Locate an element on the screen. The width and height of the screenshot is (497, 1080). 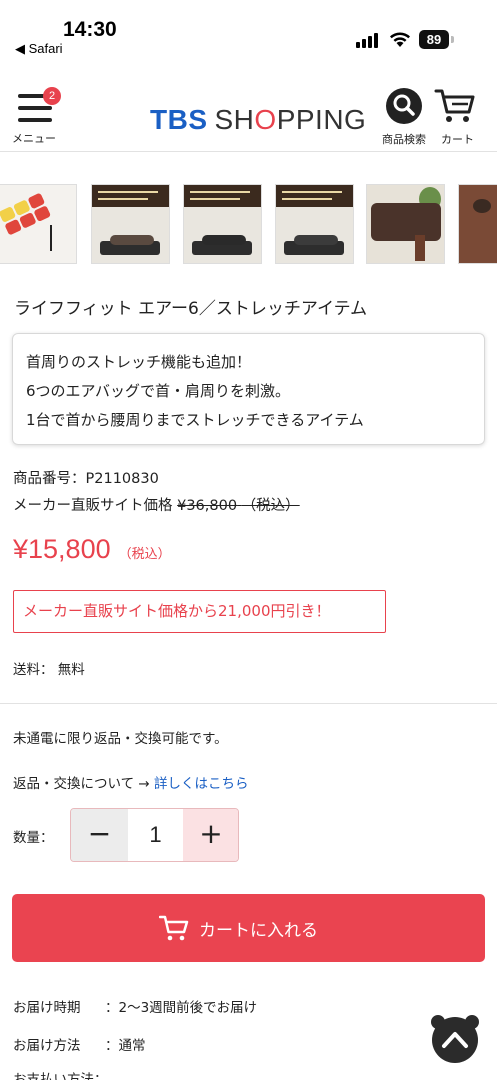
logo-shop-text-1: SH is located at coordinates (234, 119).